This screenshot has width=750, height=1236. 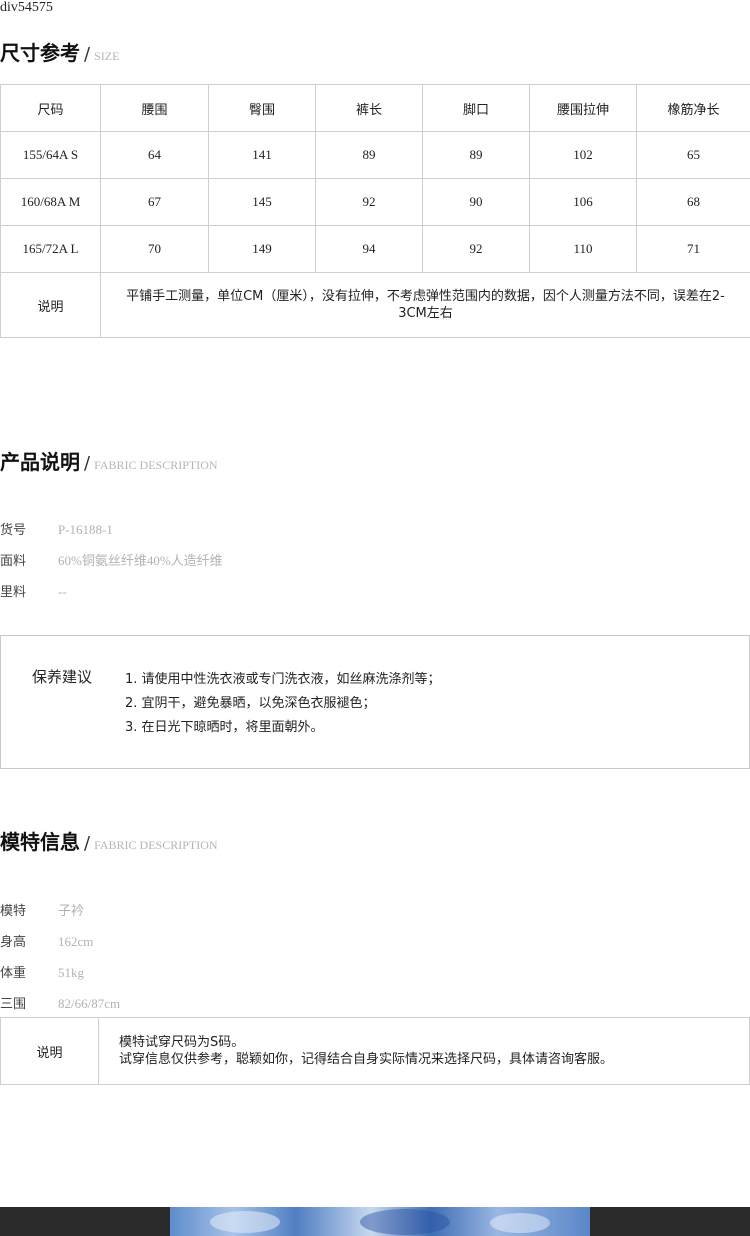 What do you see at coordinates (50, 108) in the screenshot?
I see `size-header-cell: 尺码` at bounding box center [50, 108].